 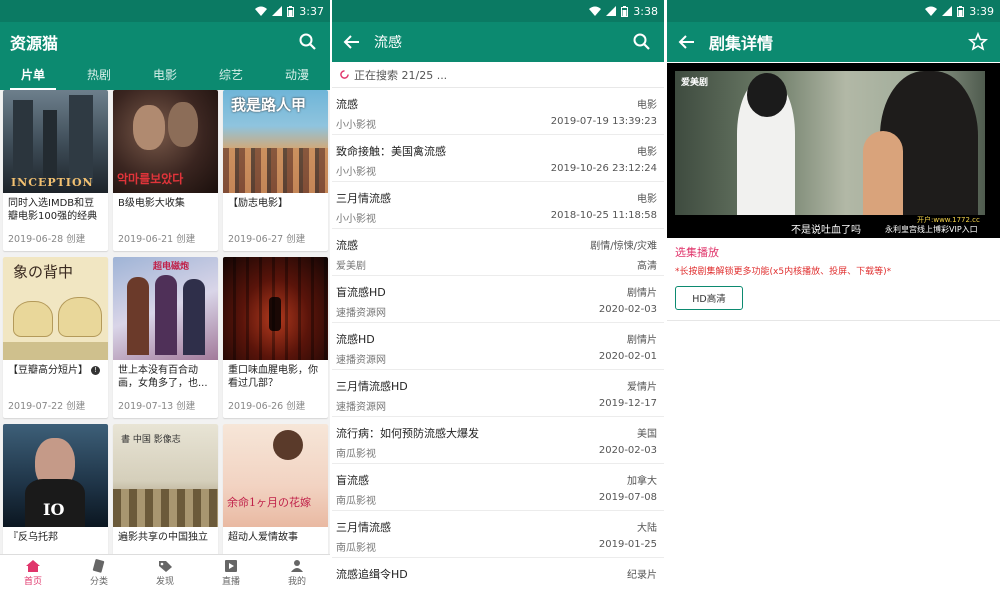 What do you see at coordinates (498, 393) in the screenshot?
I see `list-item: 三月情流感HD 爱情片 速播资源网 2019-12-17` at bounding box center [498, 393].